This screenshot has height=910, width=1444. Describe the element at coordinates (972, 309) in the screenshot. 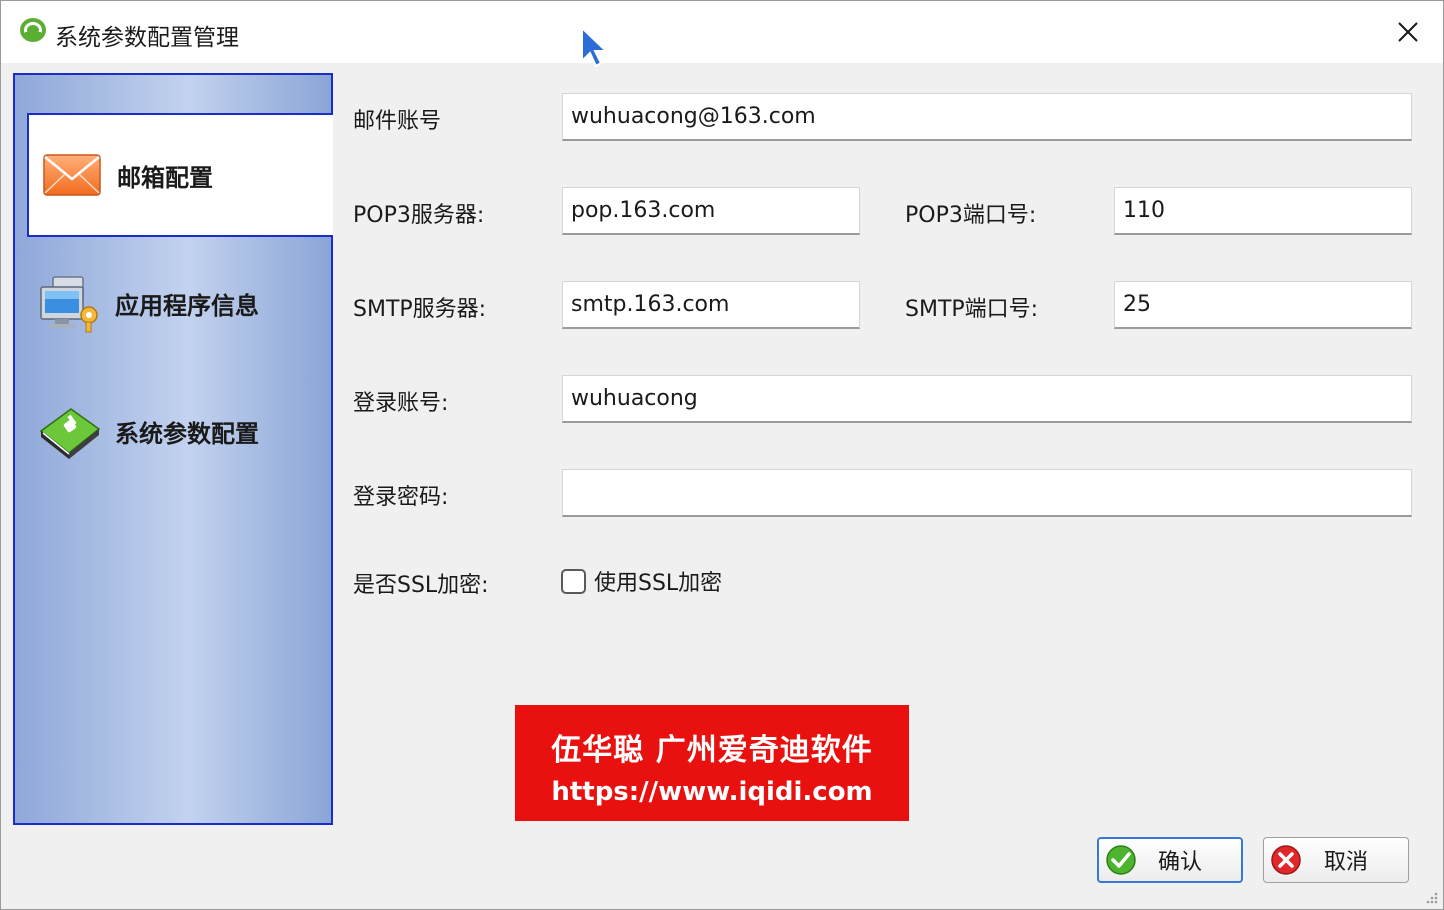

I see `smtp-port-label: SMTP端口号:` at that location.